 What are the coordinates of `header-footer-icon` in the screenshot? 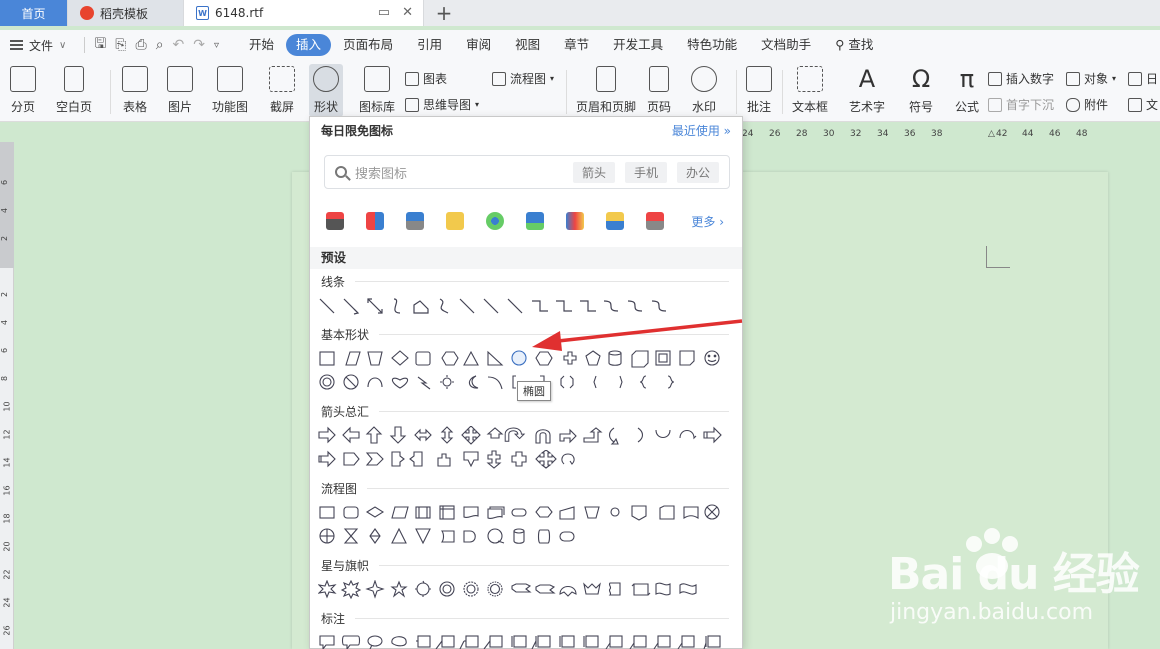 It's located at (606, 79).